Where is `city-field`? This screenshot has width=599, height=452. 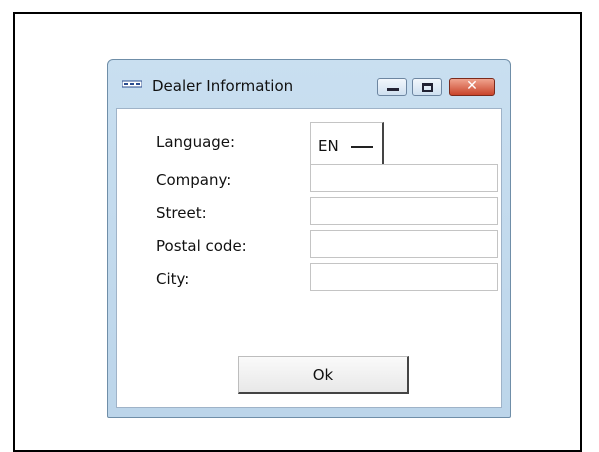
city-field is located at coordinates (404, 277).